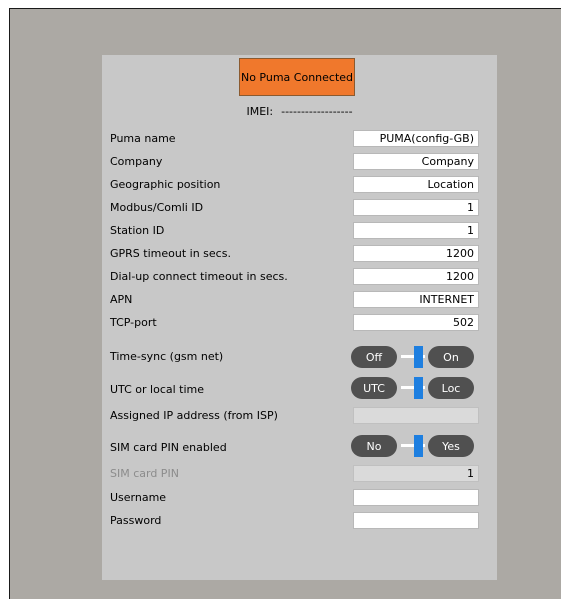  I want to click on sim-pin-enabled-toggle: No Yes, so click(416, 446).